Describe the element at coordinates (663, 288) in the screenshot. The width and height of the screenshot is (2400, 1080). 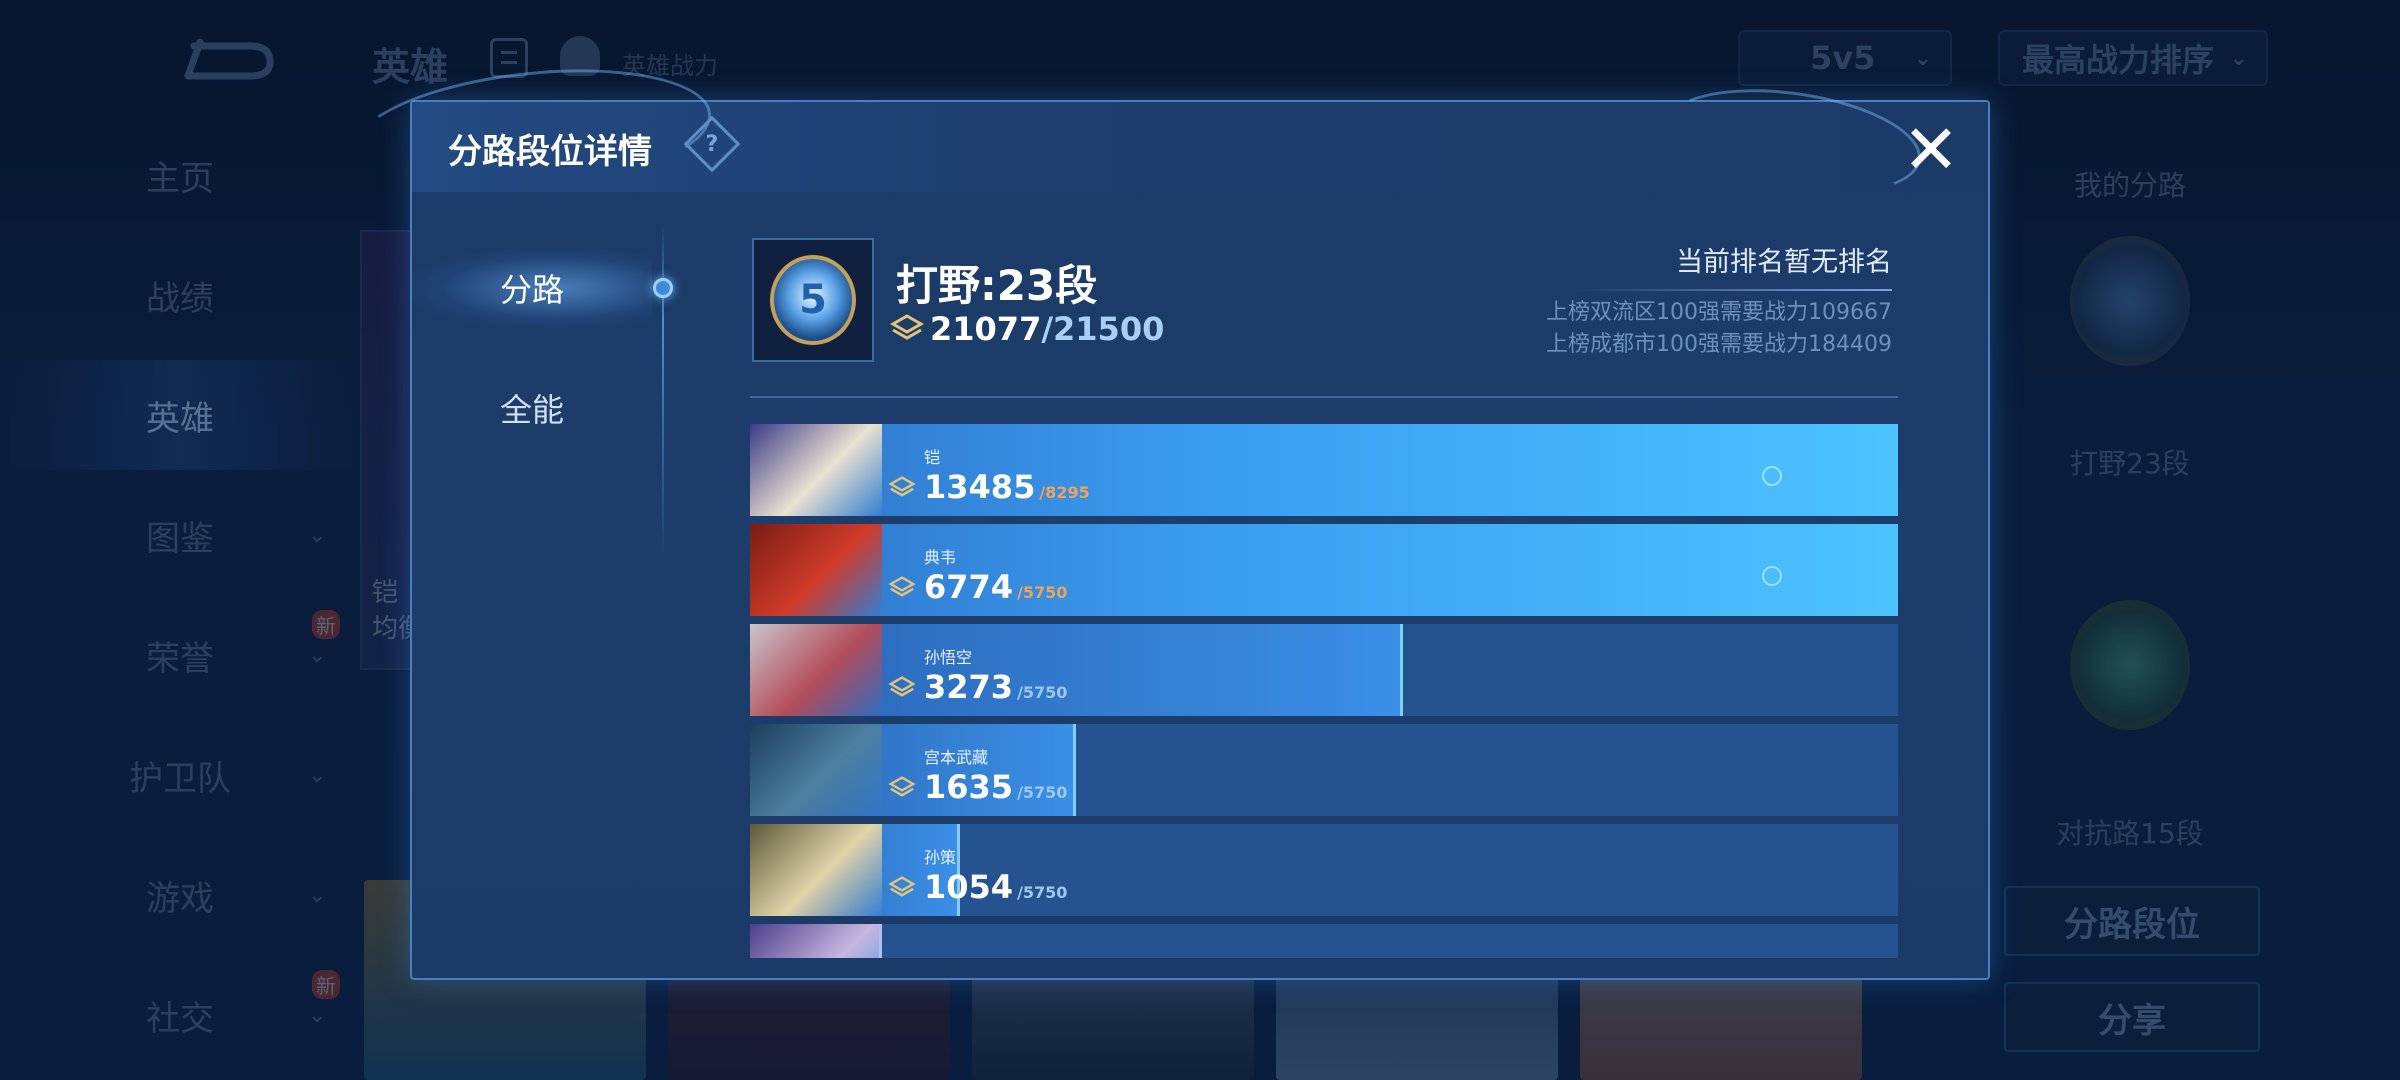
I see `tab-indicator-dot` at that location.